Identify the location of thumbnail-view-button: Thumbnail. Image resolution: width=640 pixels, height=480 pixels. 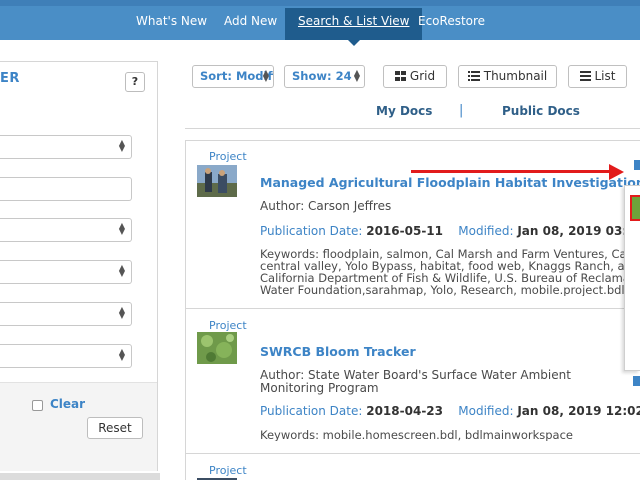
(507, 76).